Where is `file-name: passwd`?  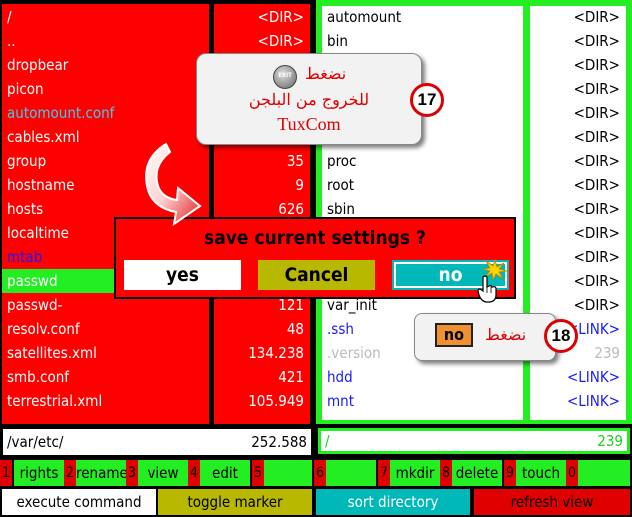 file-name: passwd is located at coordinates (32, 281).